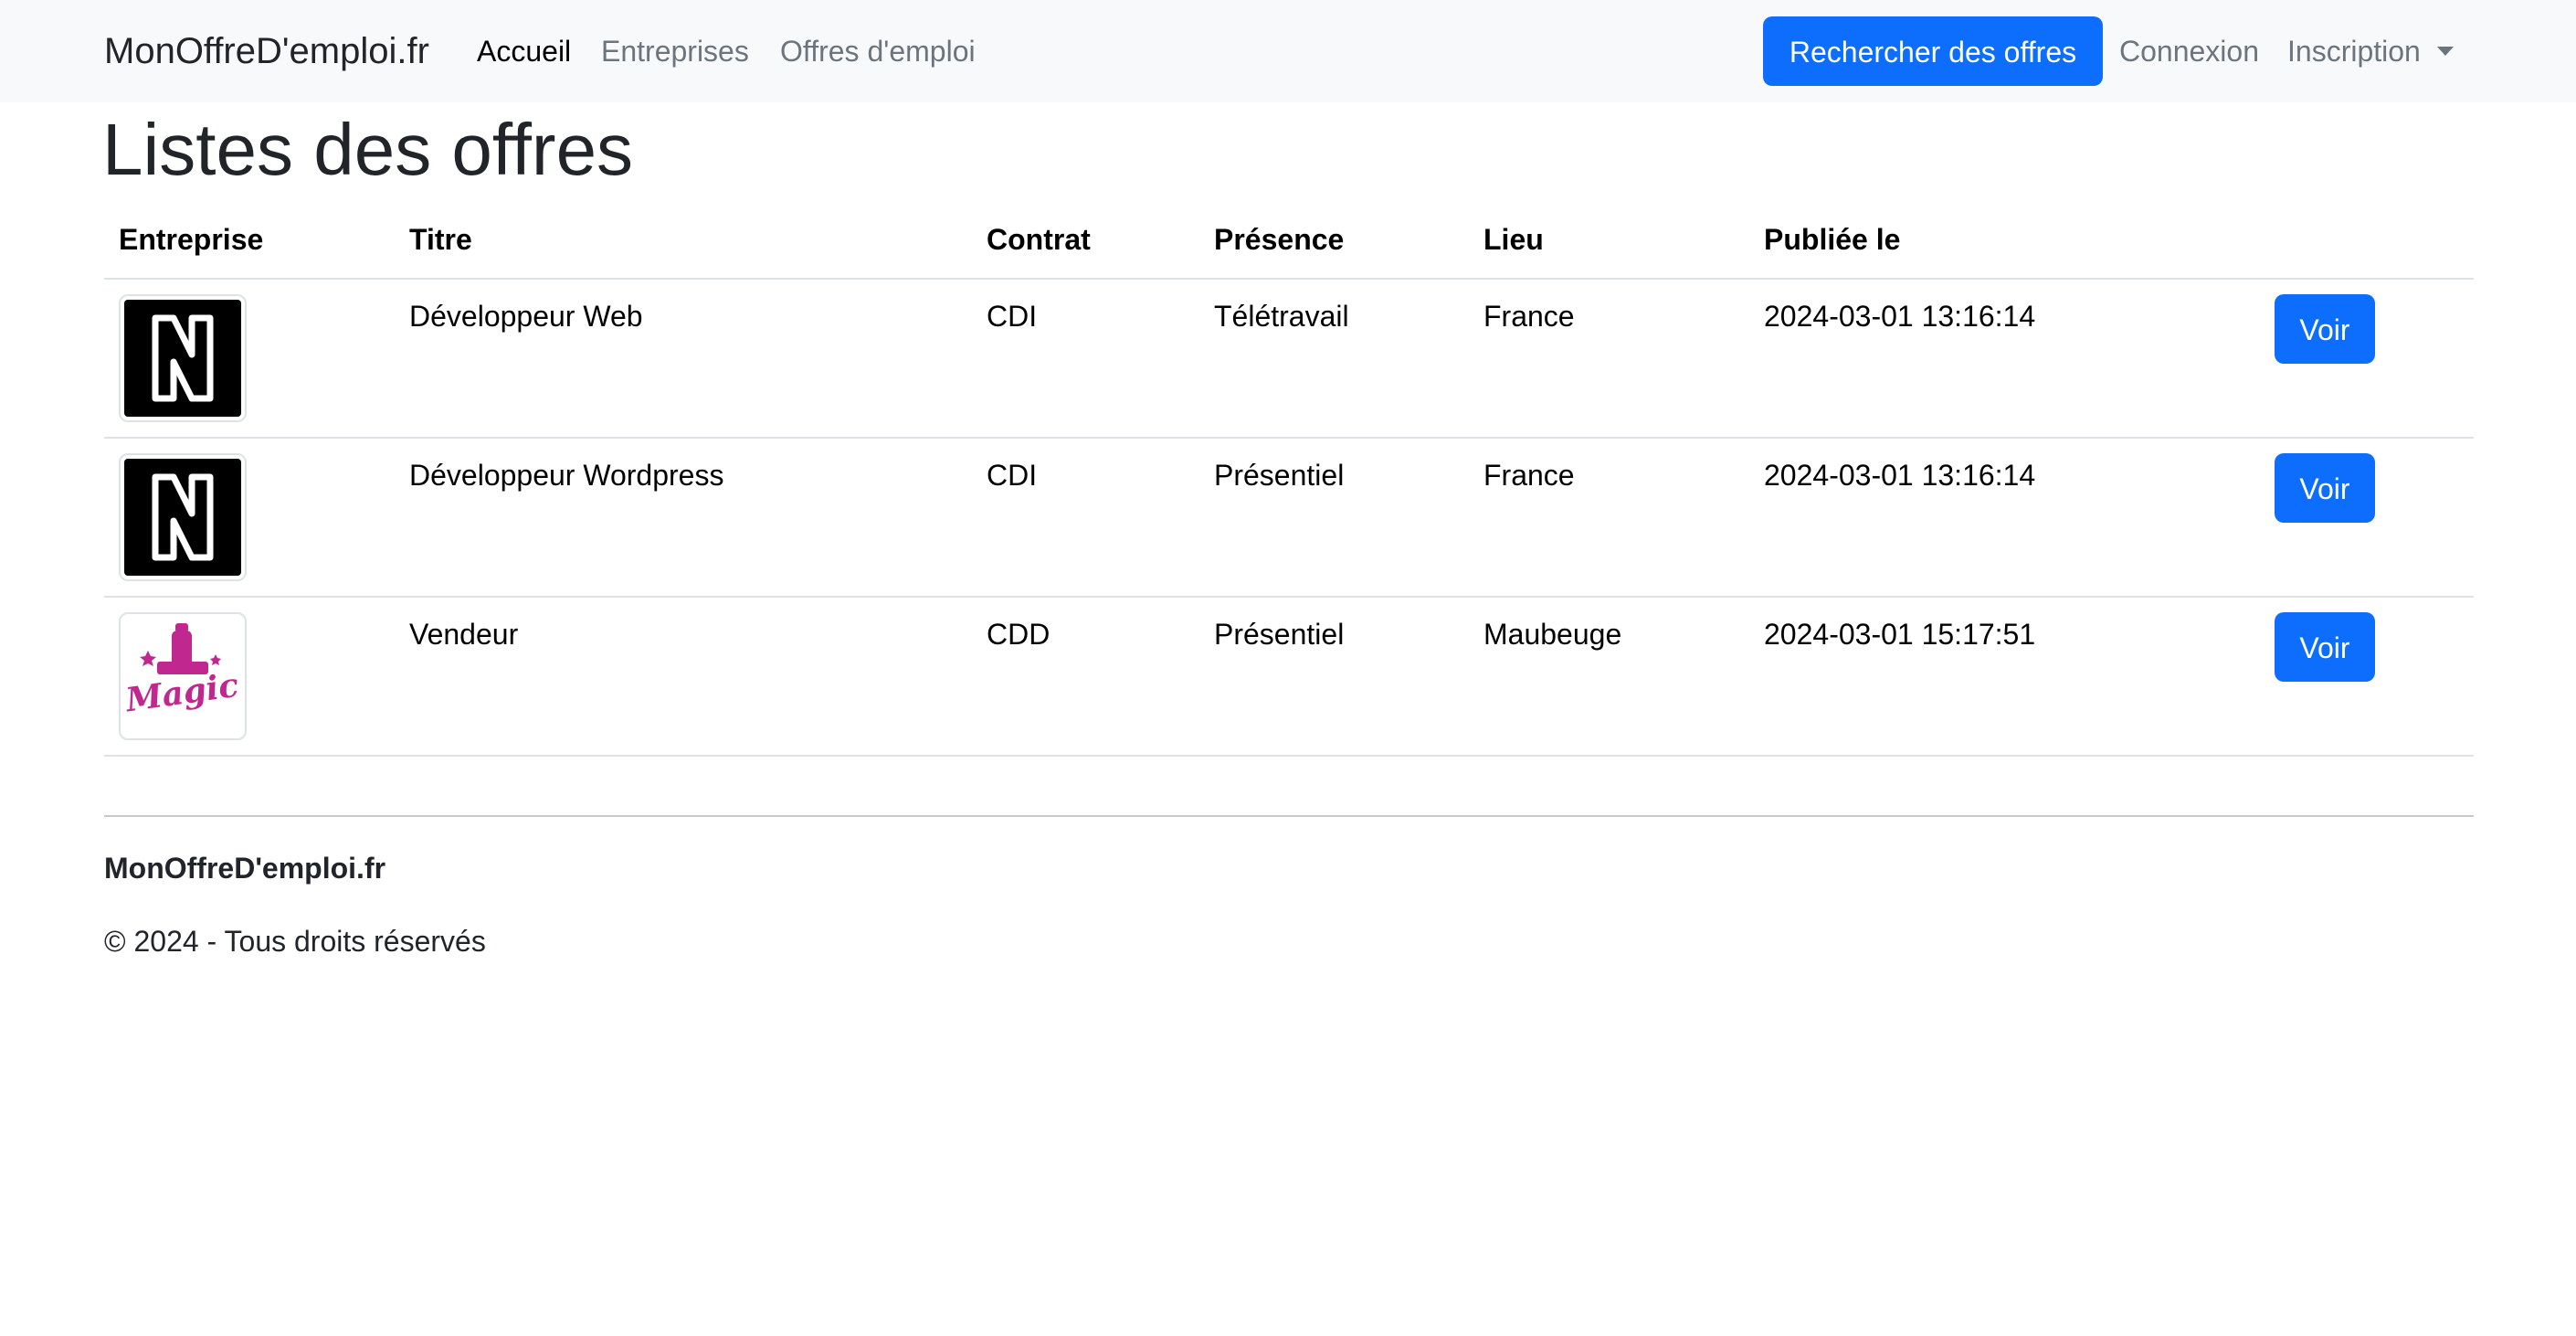 The image size is (2576, 1336). What do you see at coordinates (1289, 816) in the screenshot?
I see `footer-divider` at bounding box center [1289, 816].